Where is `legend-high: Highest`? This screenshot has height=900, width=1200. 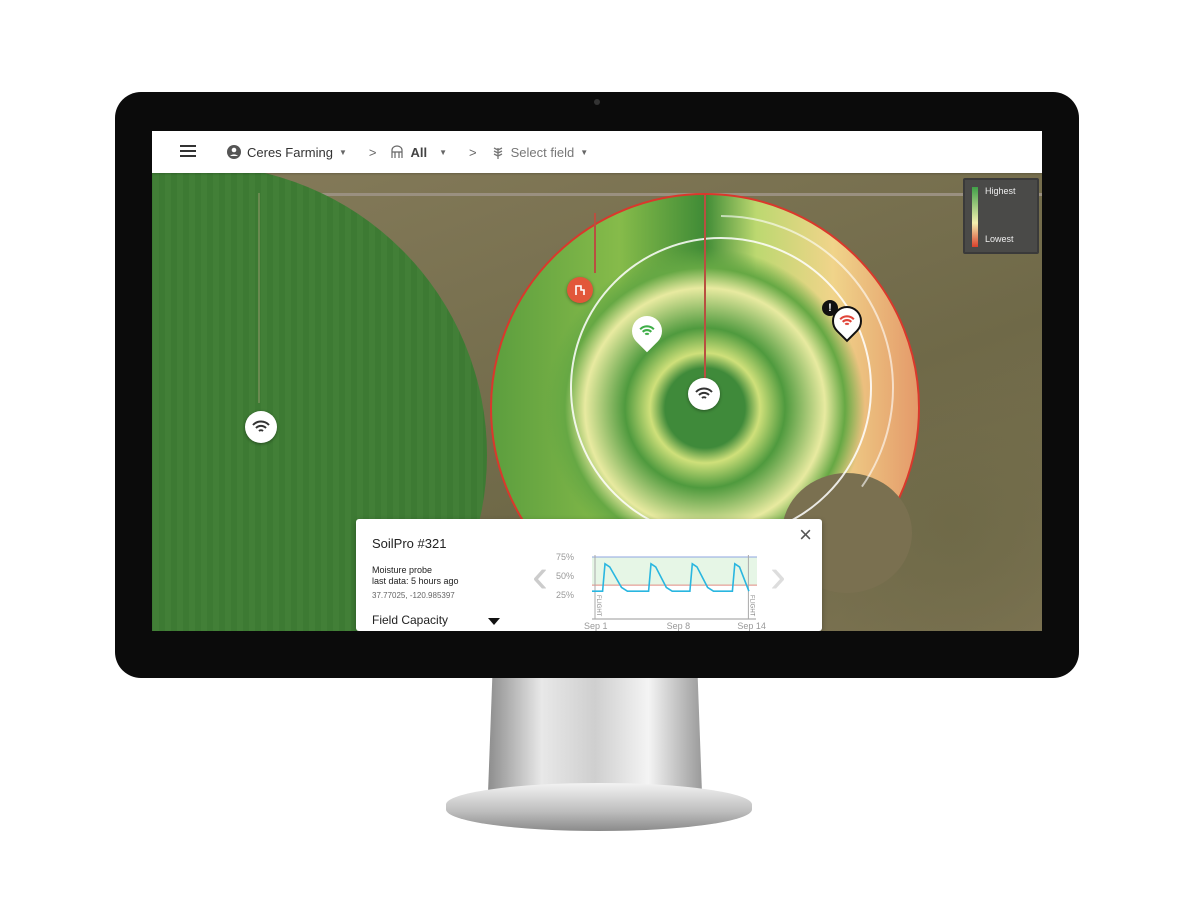
legend-high: Highest is located at coordinates (1000, 191).